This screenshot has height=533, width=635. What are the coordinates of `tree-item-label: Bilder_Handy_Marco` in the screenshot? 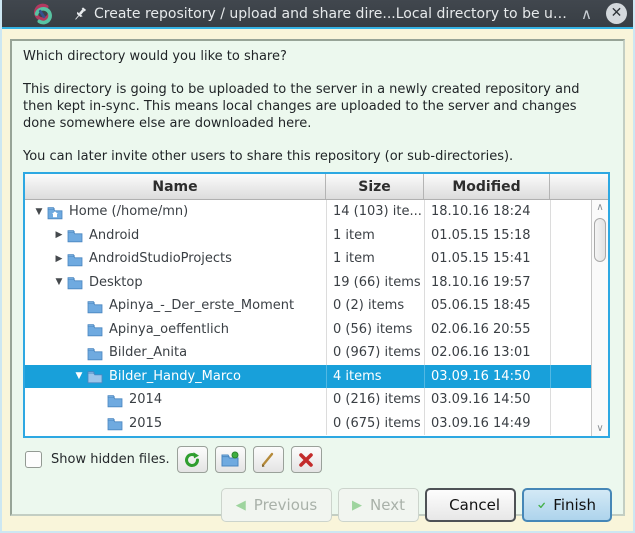 It's located at (175, 376).